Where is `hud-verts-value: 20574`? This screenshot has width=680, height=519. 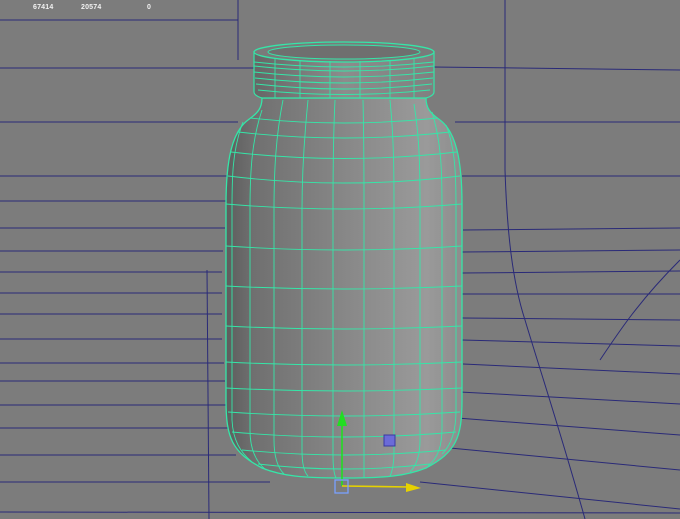
hud-verts-value: 20574 is located at coordinates (91, 7).